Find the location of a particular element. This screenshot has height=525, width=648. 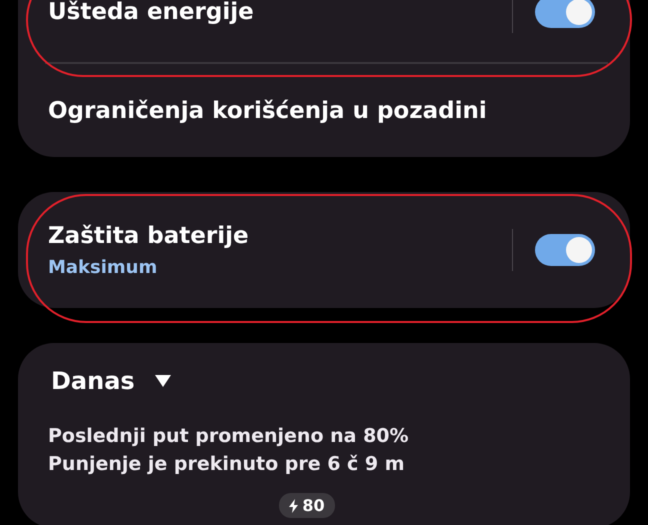

status-text: Poslednji put promenjeno na 80% is located at coordinates (229, 436).